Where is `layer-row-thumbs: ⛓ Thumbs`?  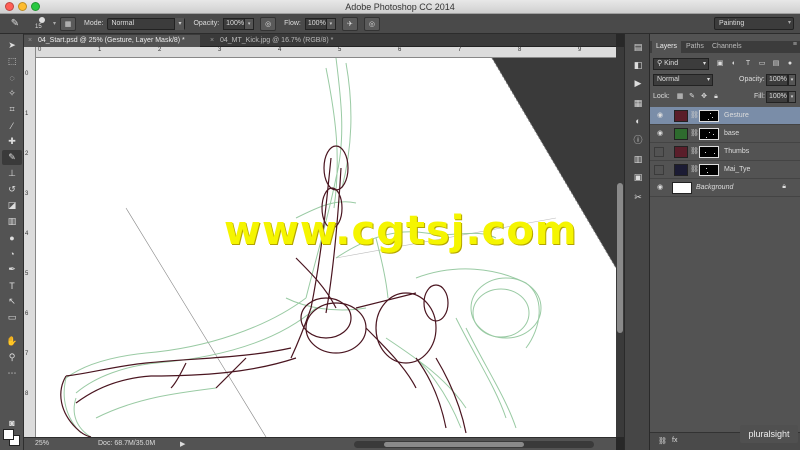 layer-row-thumbs: ⛓ Thumbs is located at coordinates (725, 152).